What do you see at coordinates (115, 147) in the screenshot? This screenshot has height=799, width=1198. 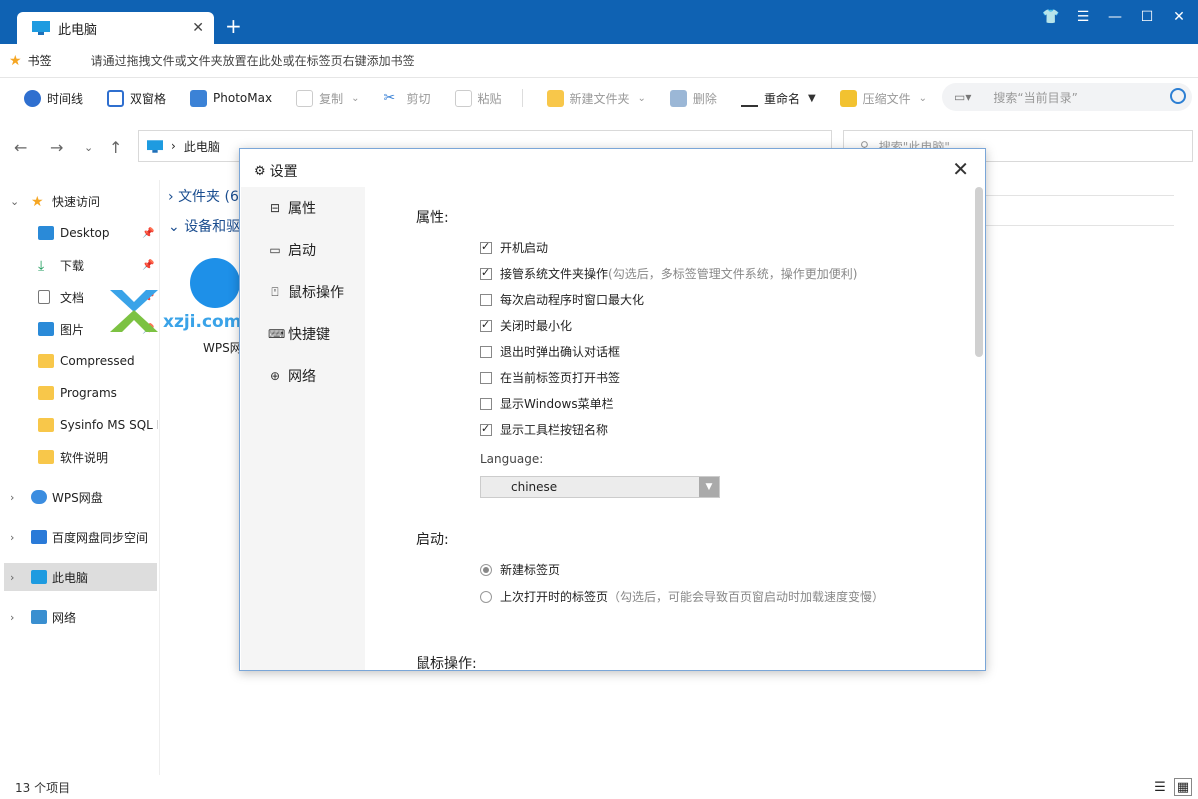 I see `up-arrow-icon: ↑` at bounding box center [115, 147].